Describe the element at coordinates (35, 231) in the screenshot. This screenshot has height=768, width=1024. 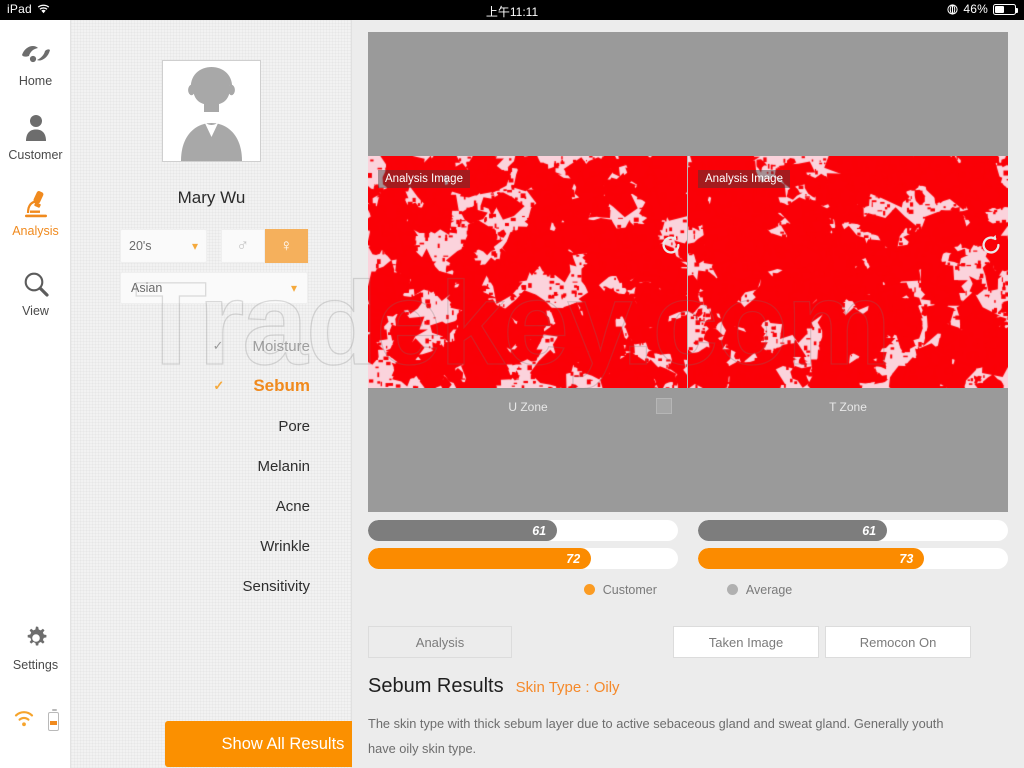
I see `sidebar-item-analysis-label: Analysis` at that location.